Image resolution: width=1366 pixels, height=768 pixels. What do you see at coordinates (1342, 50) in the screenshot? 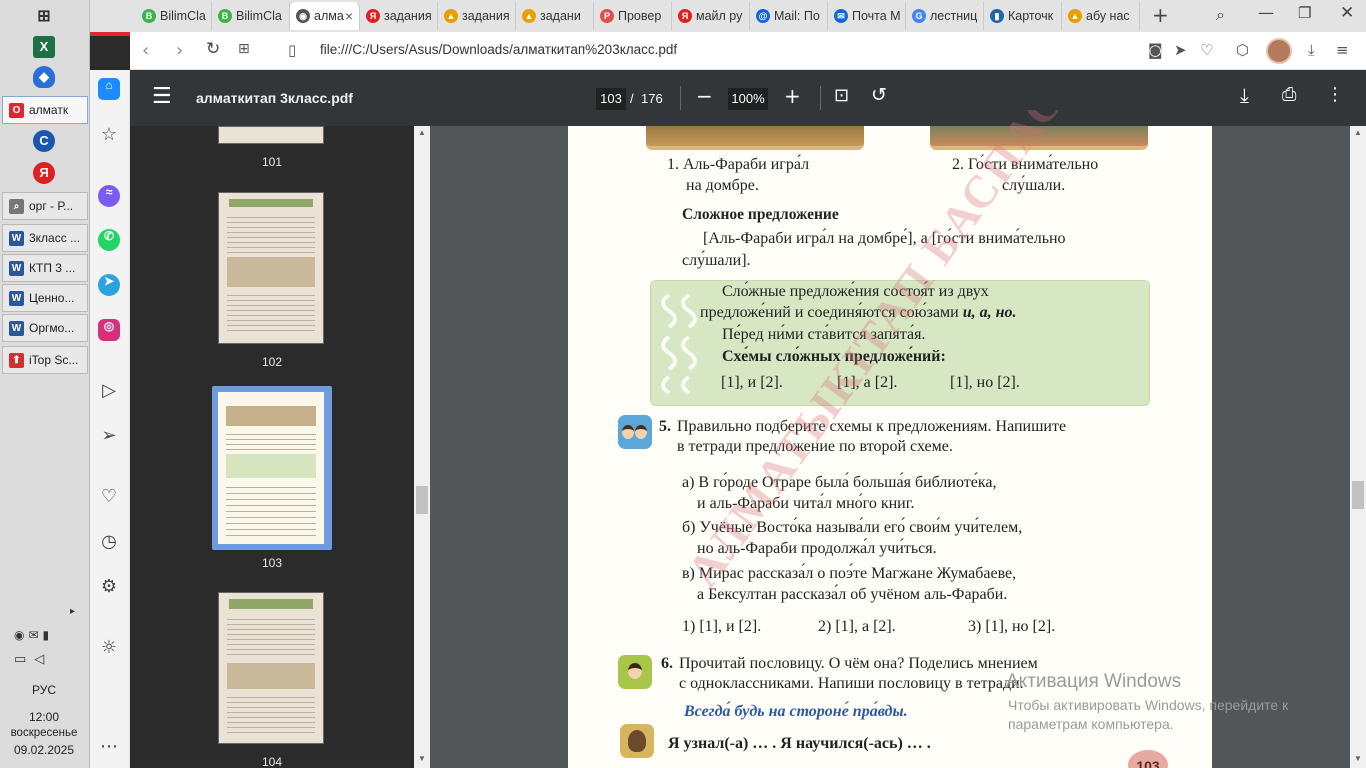
I see `menu-lines-icon: ≡` at bounding box center [1342, 50].